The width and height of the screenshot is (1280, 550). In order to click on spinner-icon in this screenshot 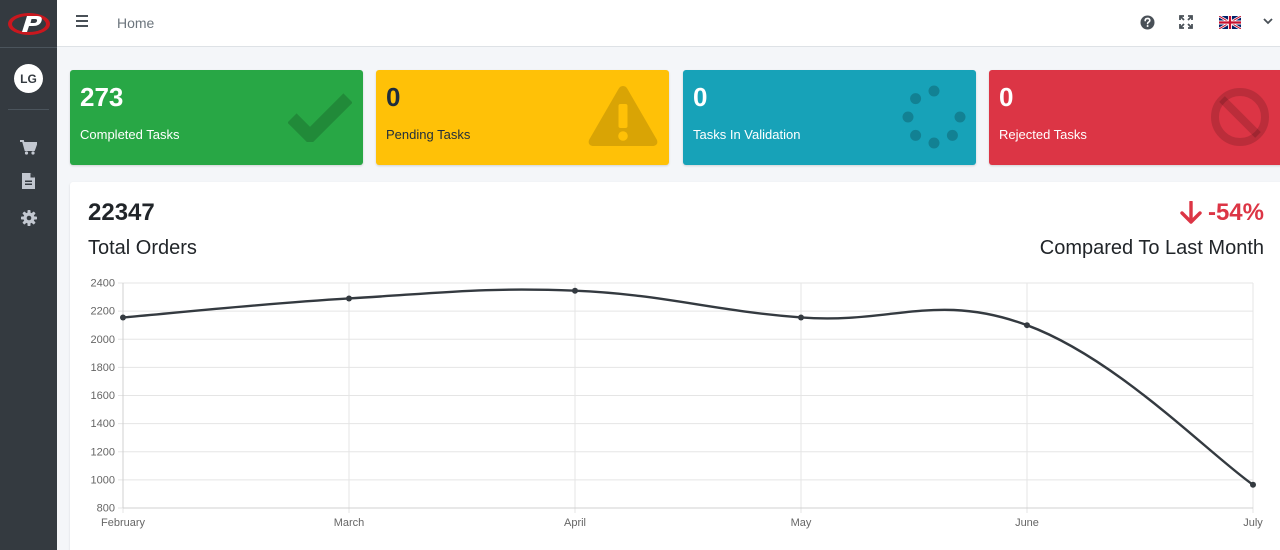, I will do `click(934, 117)`.